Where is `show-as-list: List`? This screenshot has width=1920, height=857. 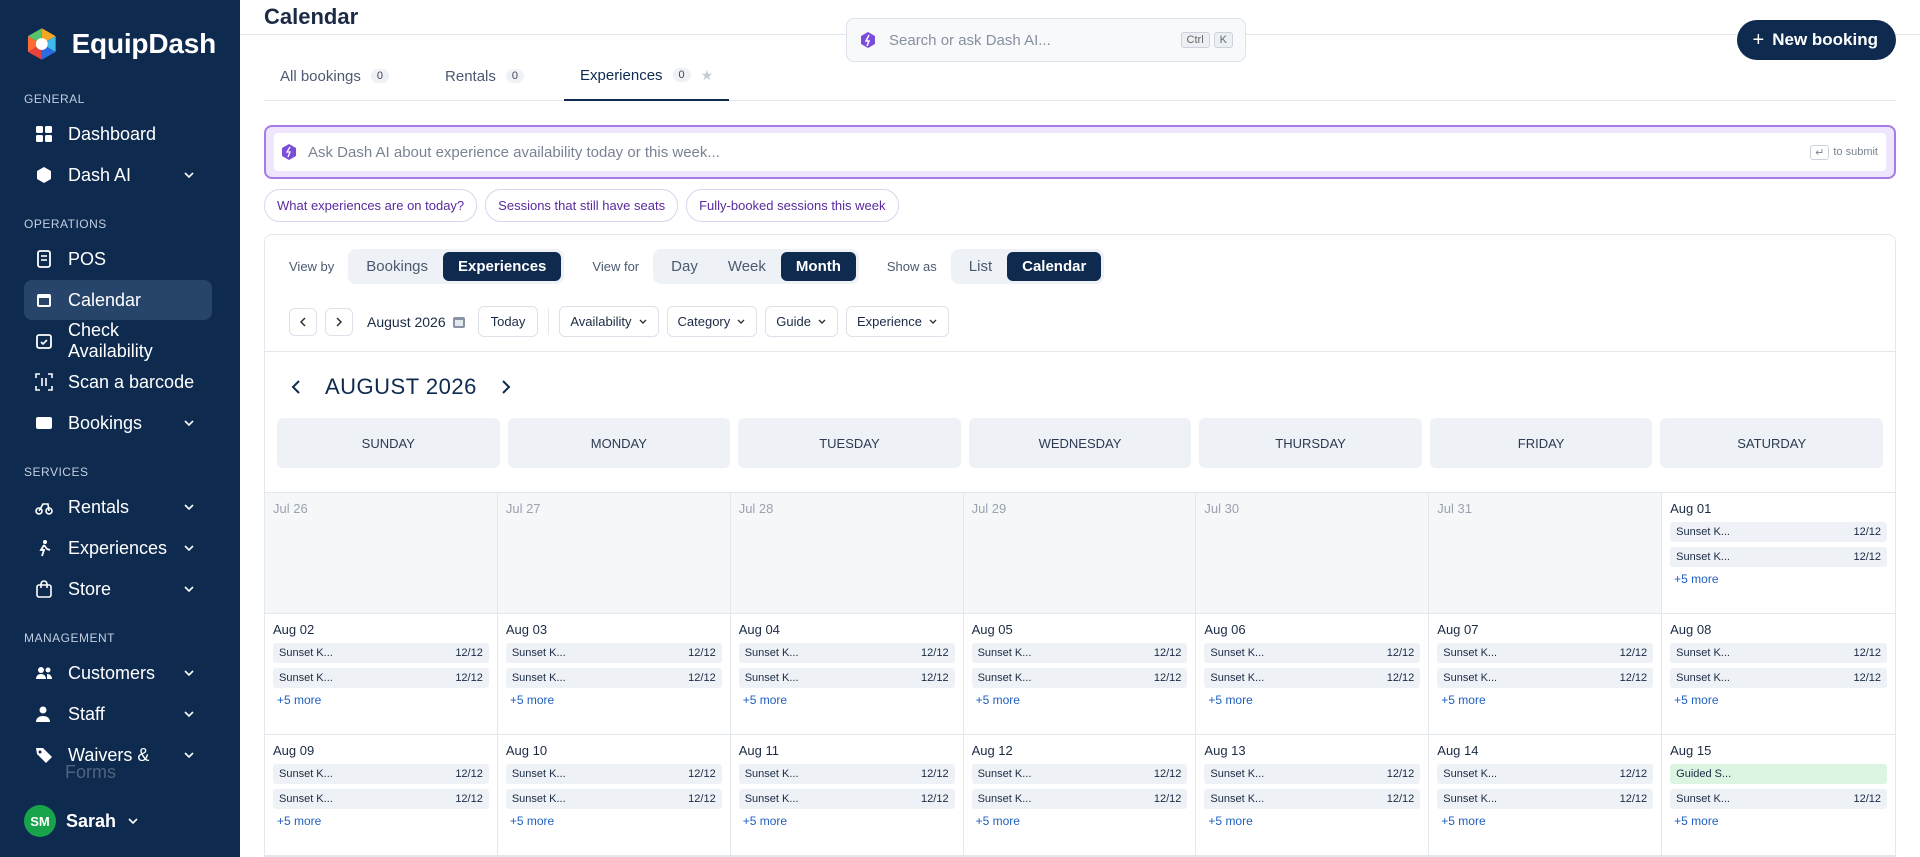 show-as-list: List is located at coordinates (980, 266).